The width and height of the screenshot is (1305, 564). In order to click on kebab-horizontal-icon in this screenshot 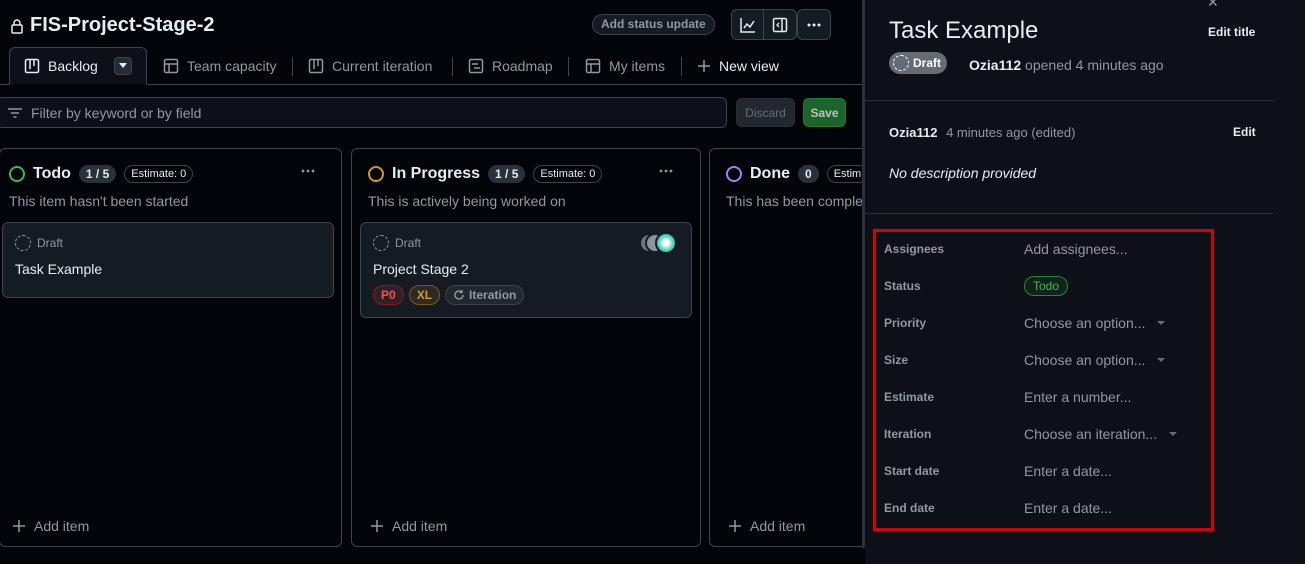, I will do `click(308, 171)`.